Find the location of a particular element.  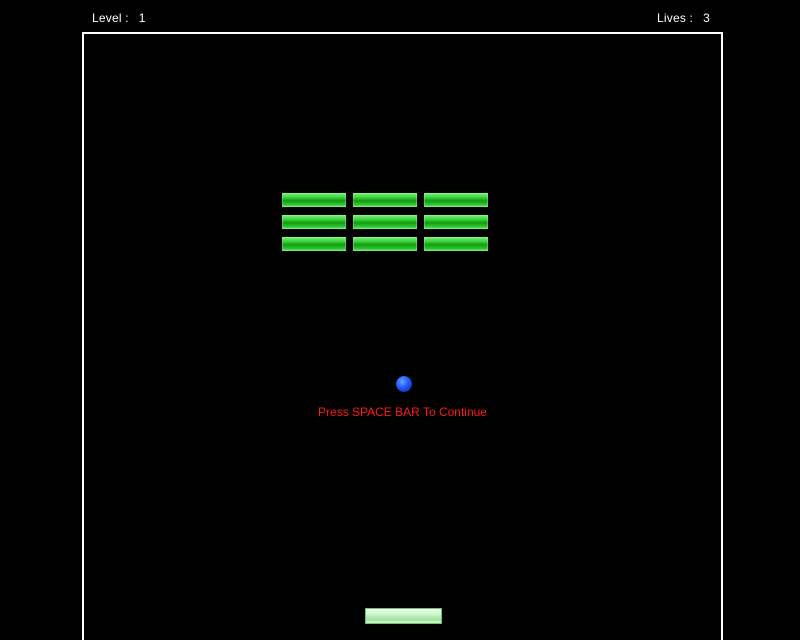

paddle is located at coordinates (403, 616).